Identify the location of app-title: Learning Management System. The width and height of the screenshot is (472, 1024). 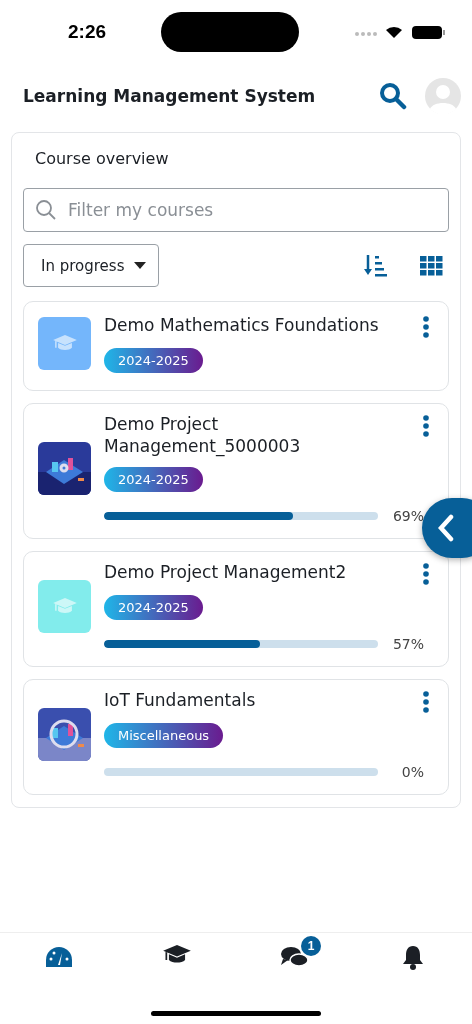
(170, 96).